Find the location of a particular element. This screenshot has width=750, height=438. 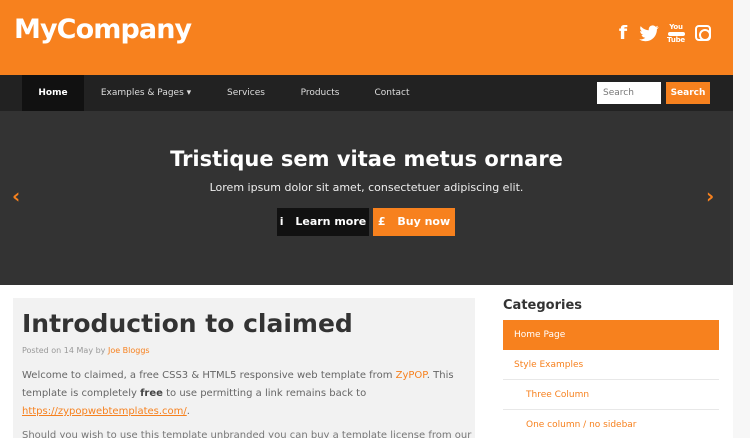

category-home-page: Home Page is located at coordinates (611, 335).